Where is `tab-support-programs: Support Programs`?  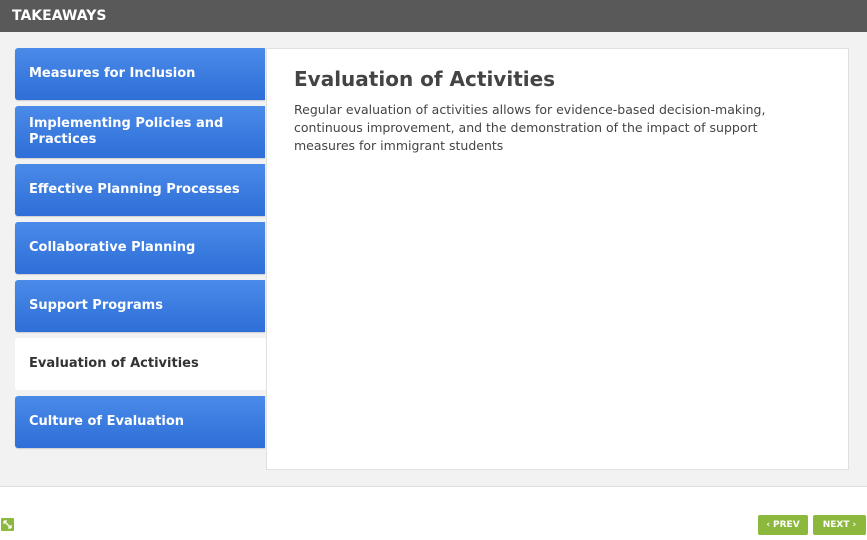 tab-support-programs: Support Programs is located at coordinates (140, 306).